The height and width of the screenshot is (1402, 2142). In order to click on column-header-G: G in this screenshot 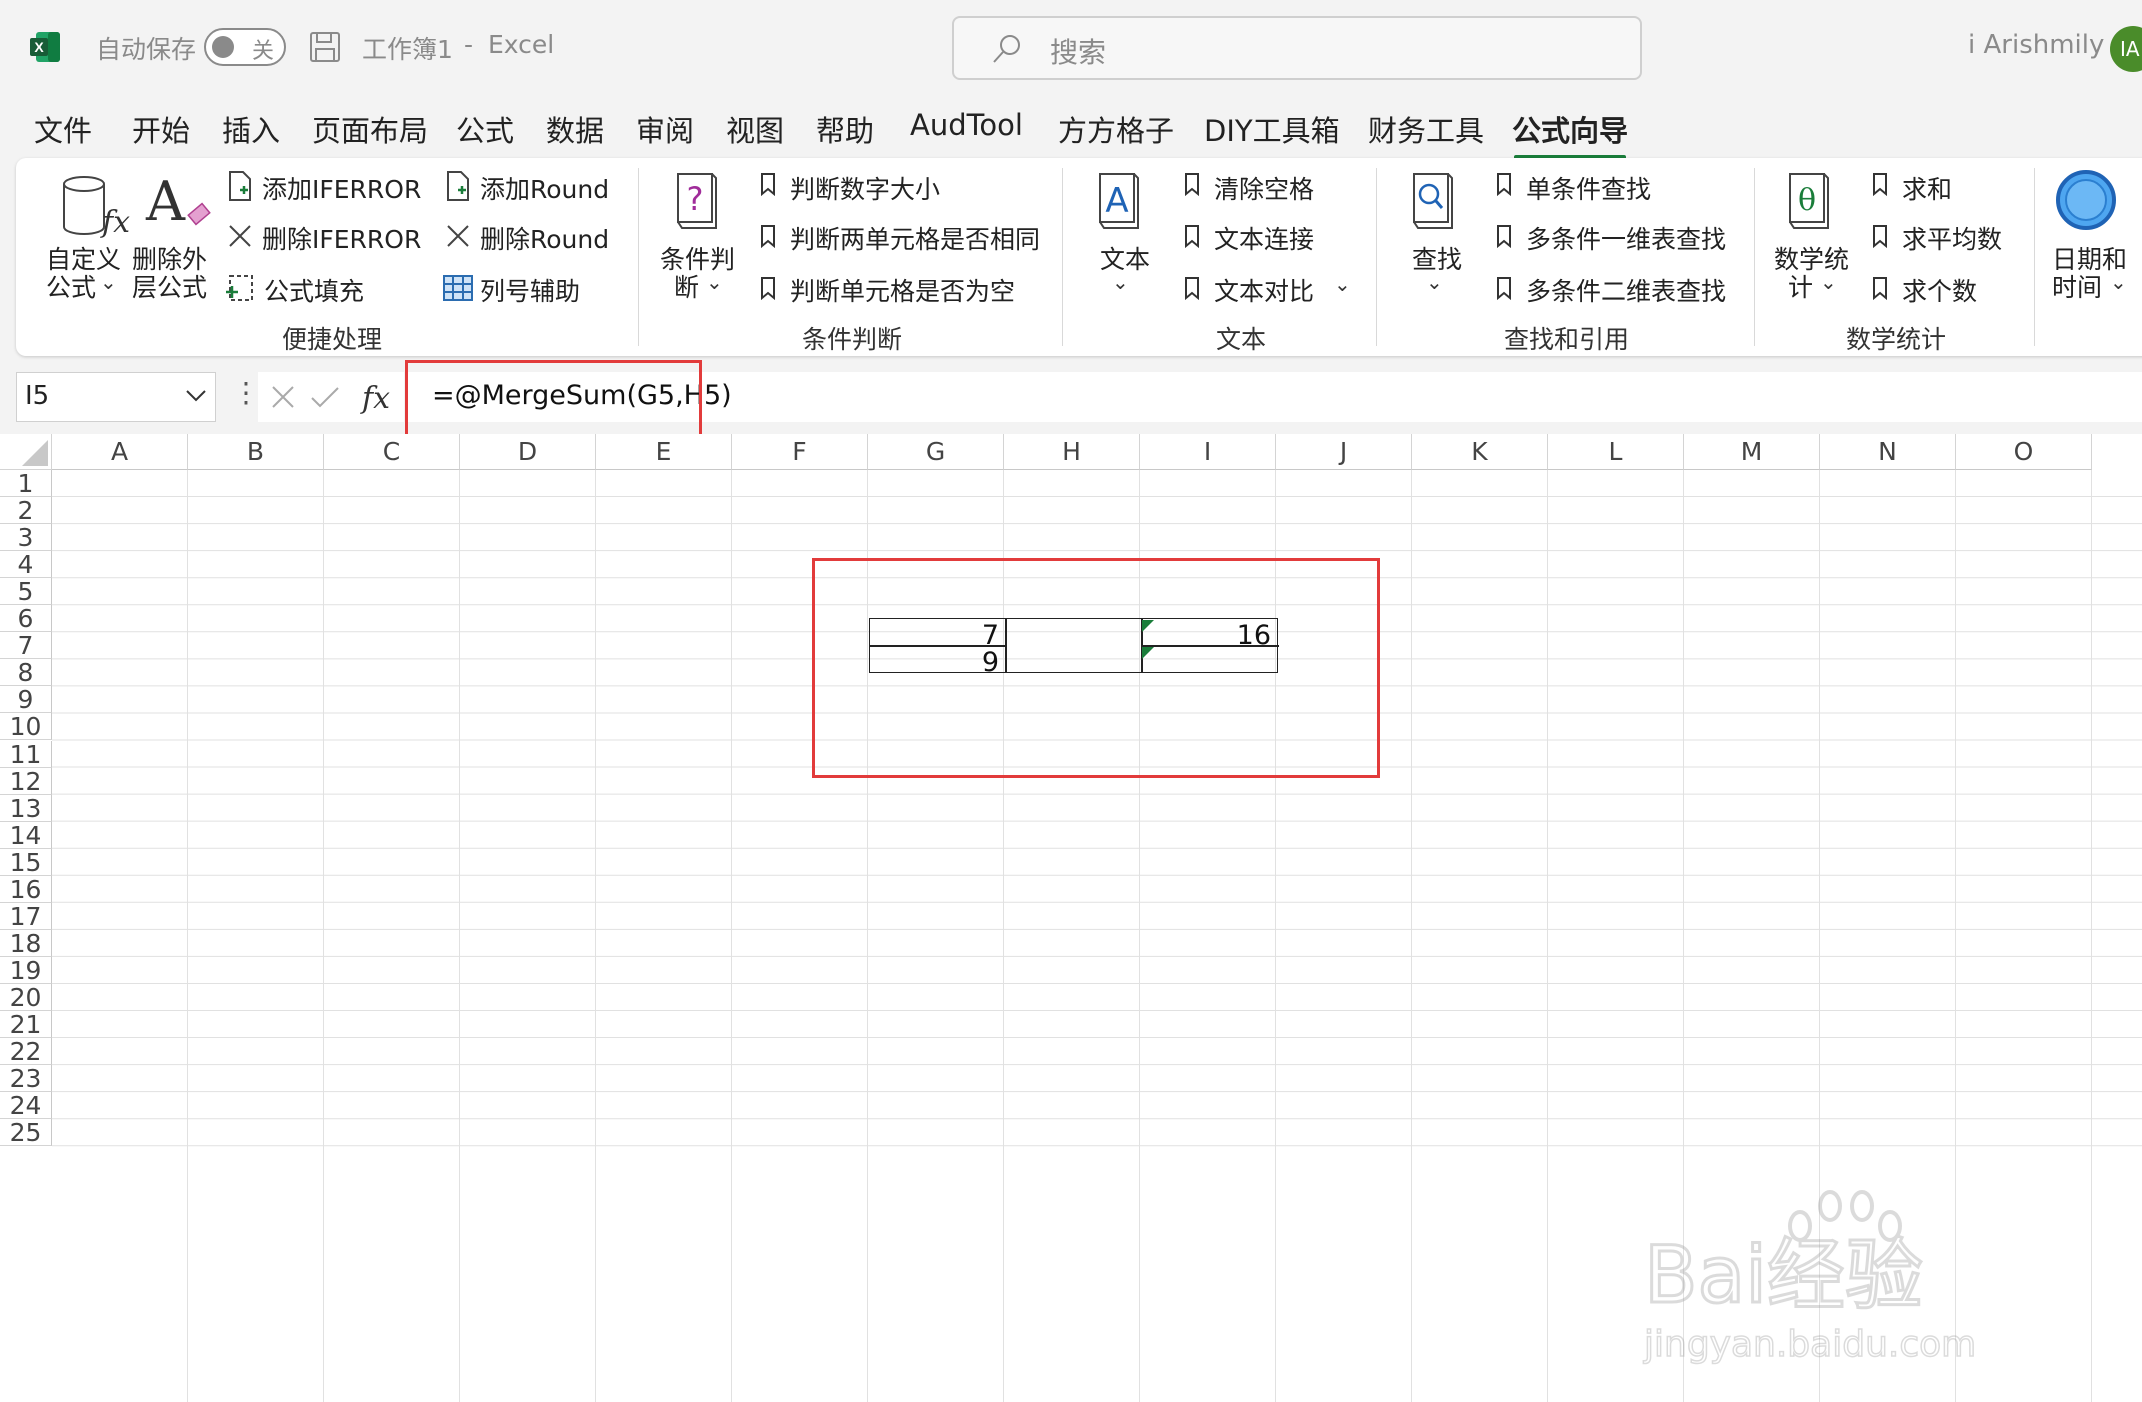, I will do `click(936, 452)`.